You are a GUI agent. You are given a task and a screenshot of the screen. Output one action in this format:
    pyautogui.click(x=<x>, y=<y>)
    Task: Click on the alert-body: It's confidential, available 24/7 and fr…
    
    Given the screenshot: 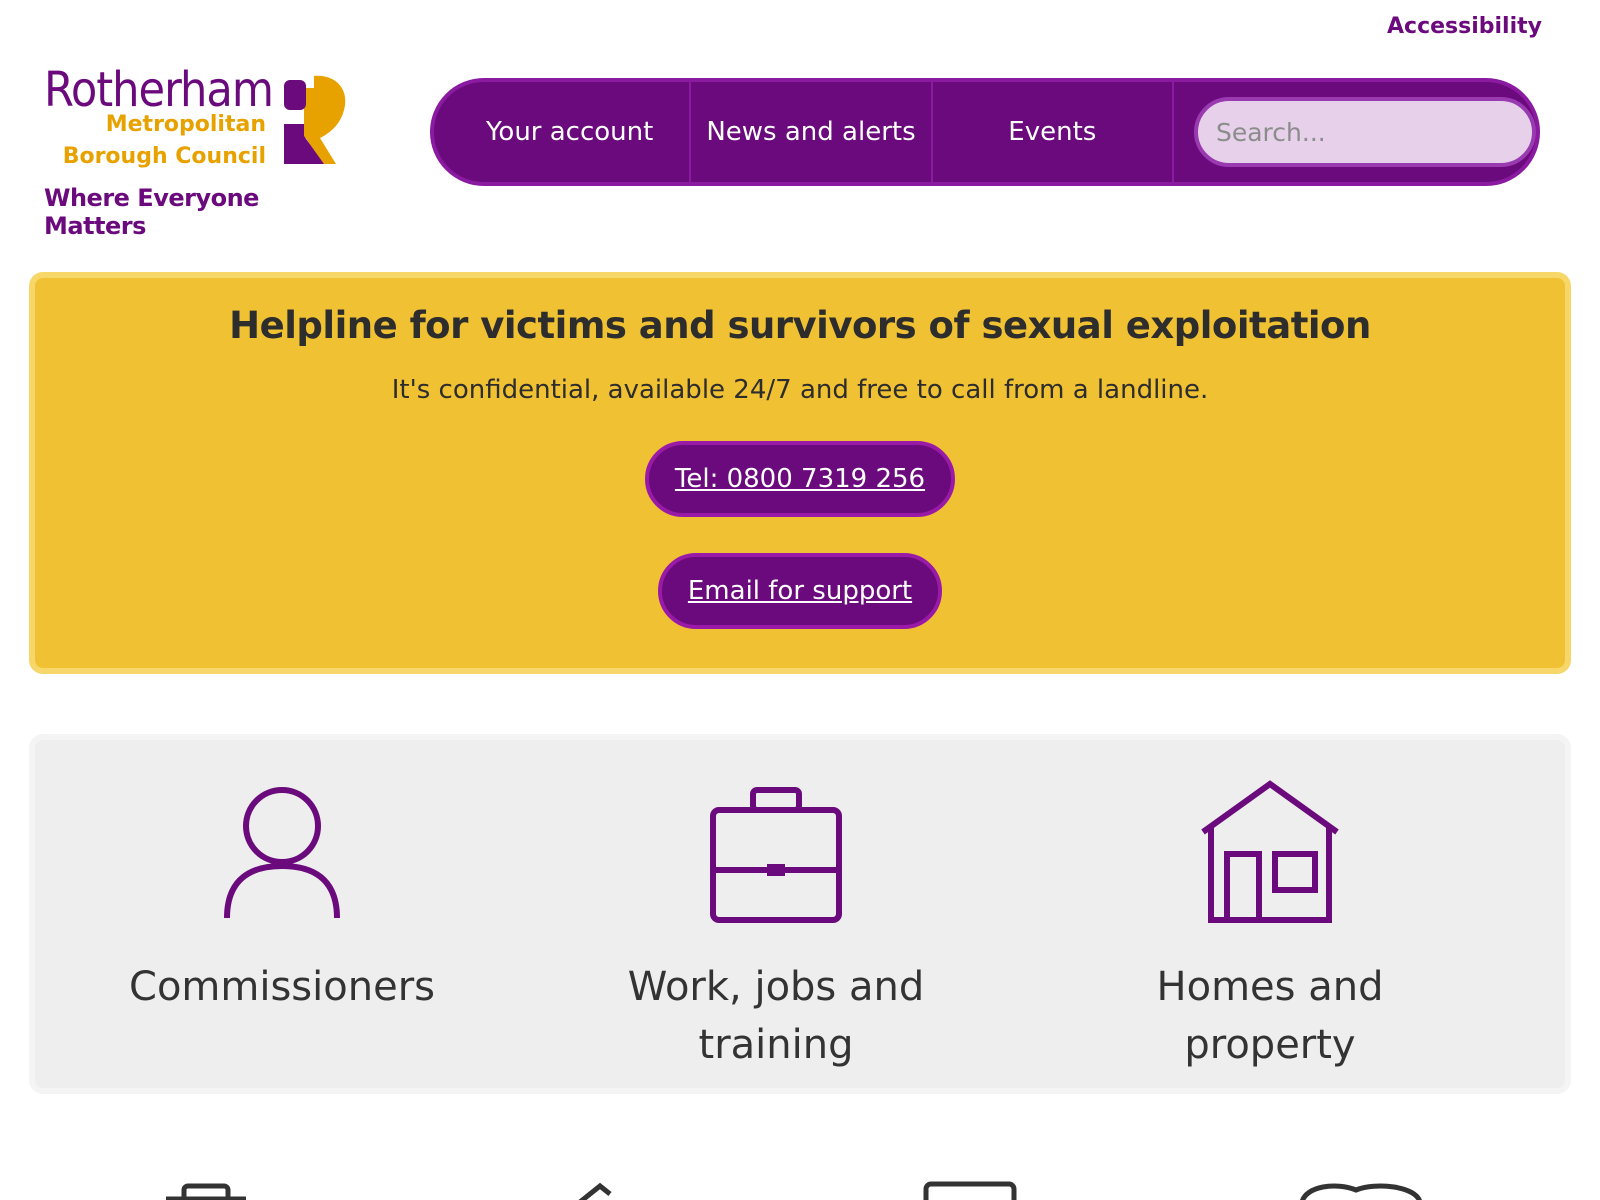 What is the action you would take?
    pyautogui.click(x=800, y=390)
    